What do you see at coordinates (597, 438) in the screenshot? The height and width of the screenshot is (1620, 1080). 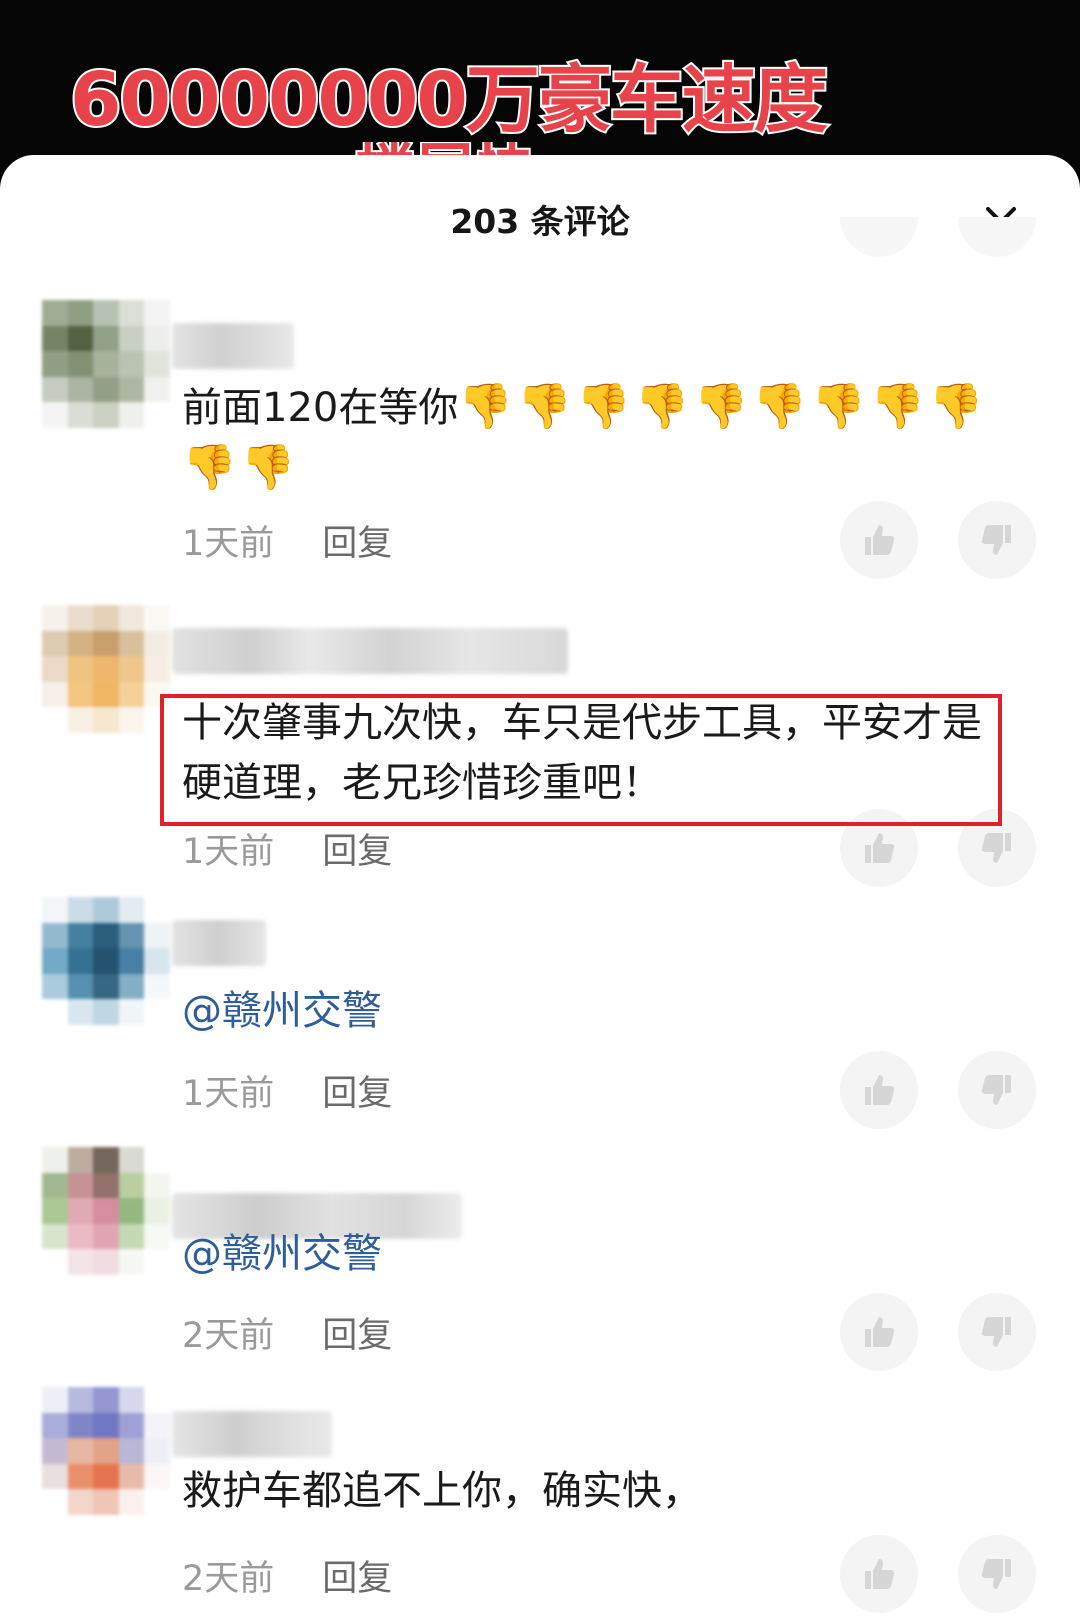 I see `comment-text: 前面120在等你👎👎👎👎👎👎👎👎👎👎👎` at bounding box center [597, 438].